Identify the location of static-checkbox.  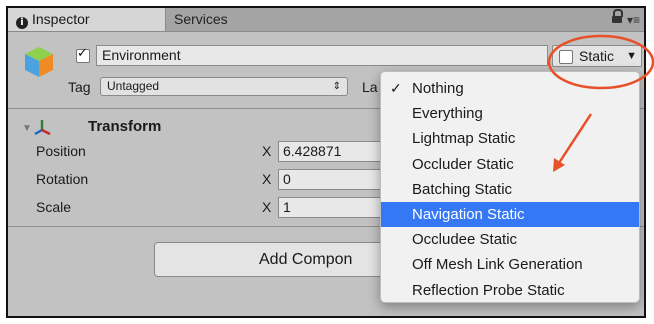
(566, 57).